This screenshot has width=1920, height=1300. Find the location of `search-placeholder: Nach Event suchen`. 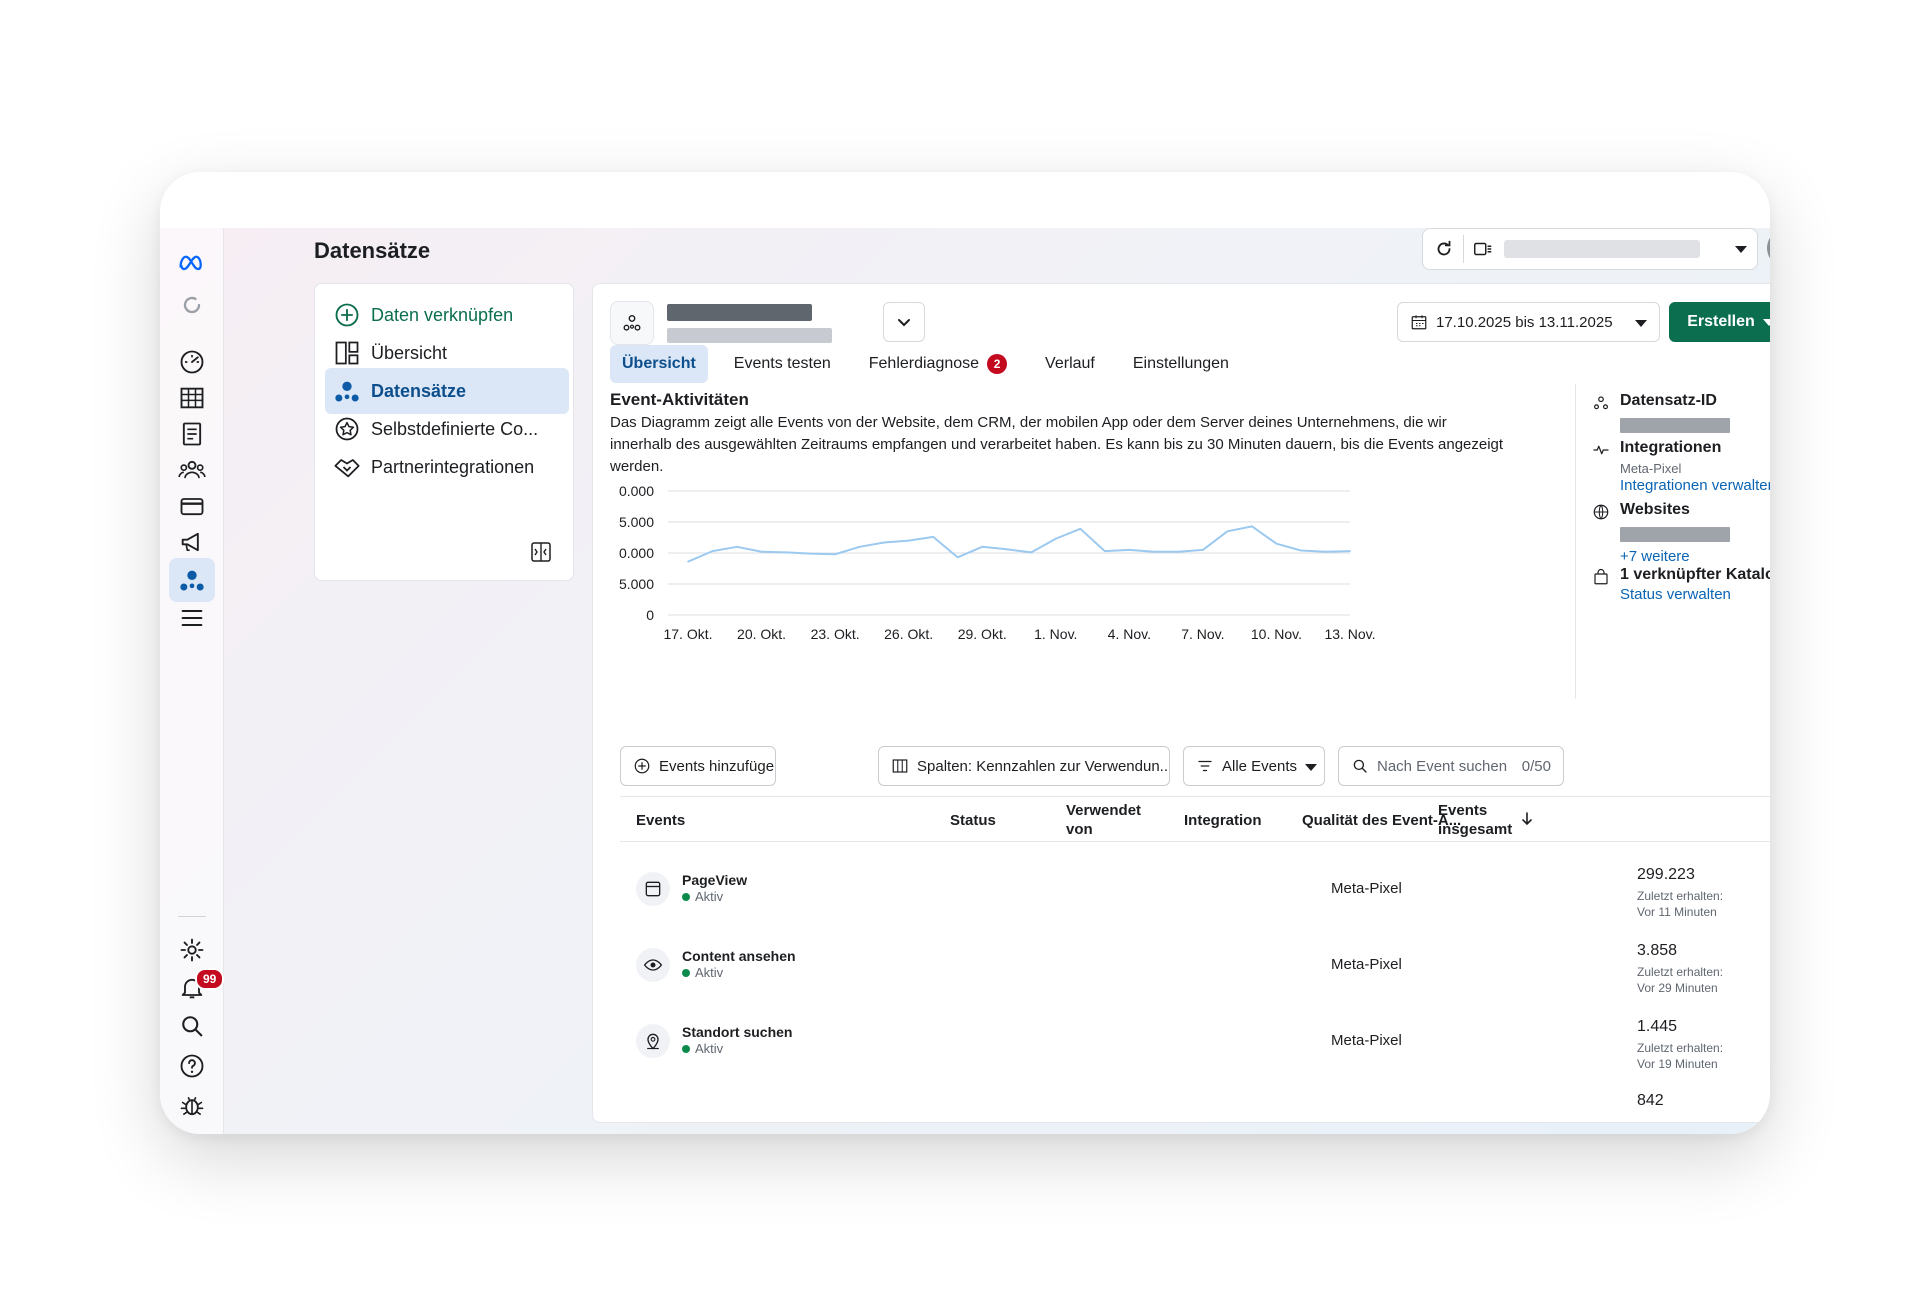

search-placeholder: Nach Event suchen is located at coordinates (1442, 766).